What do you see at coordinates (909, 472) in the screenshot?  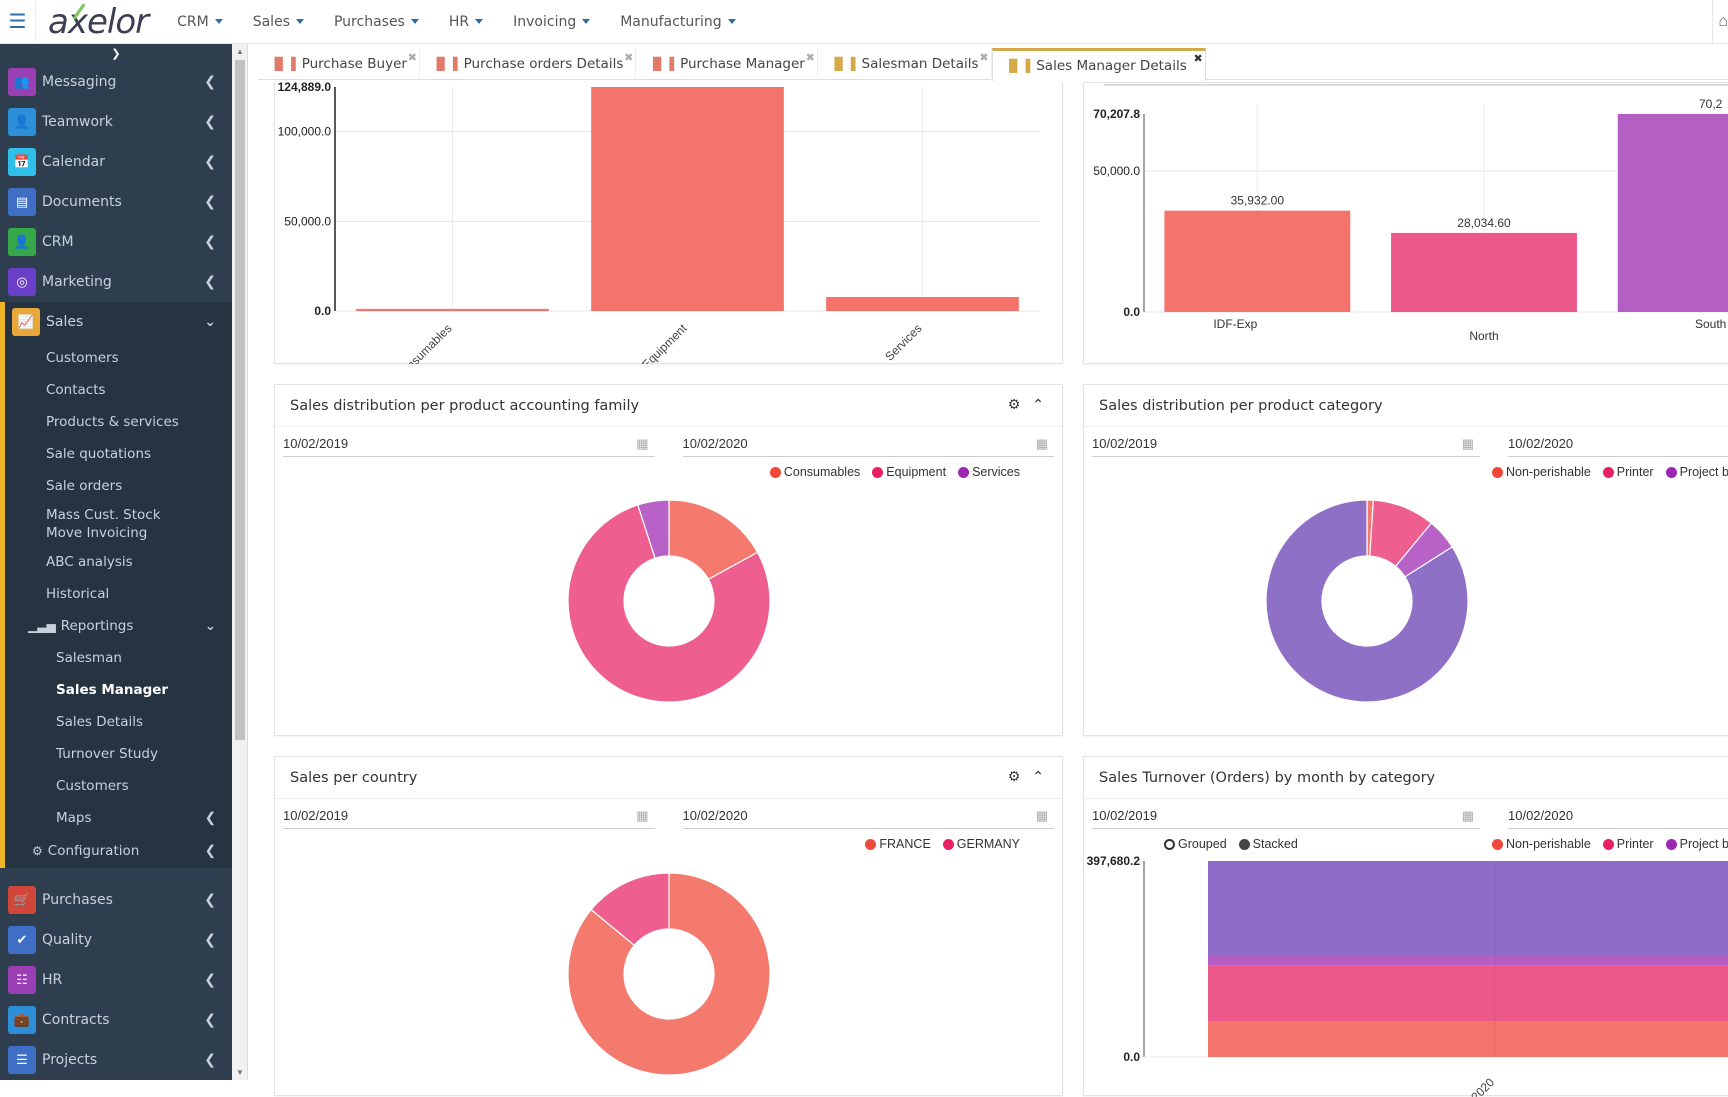 I see `legend-item: Equipment` at bounding box center [909, 472].